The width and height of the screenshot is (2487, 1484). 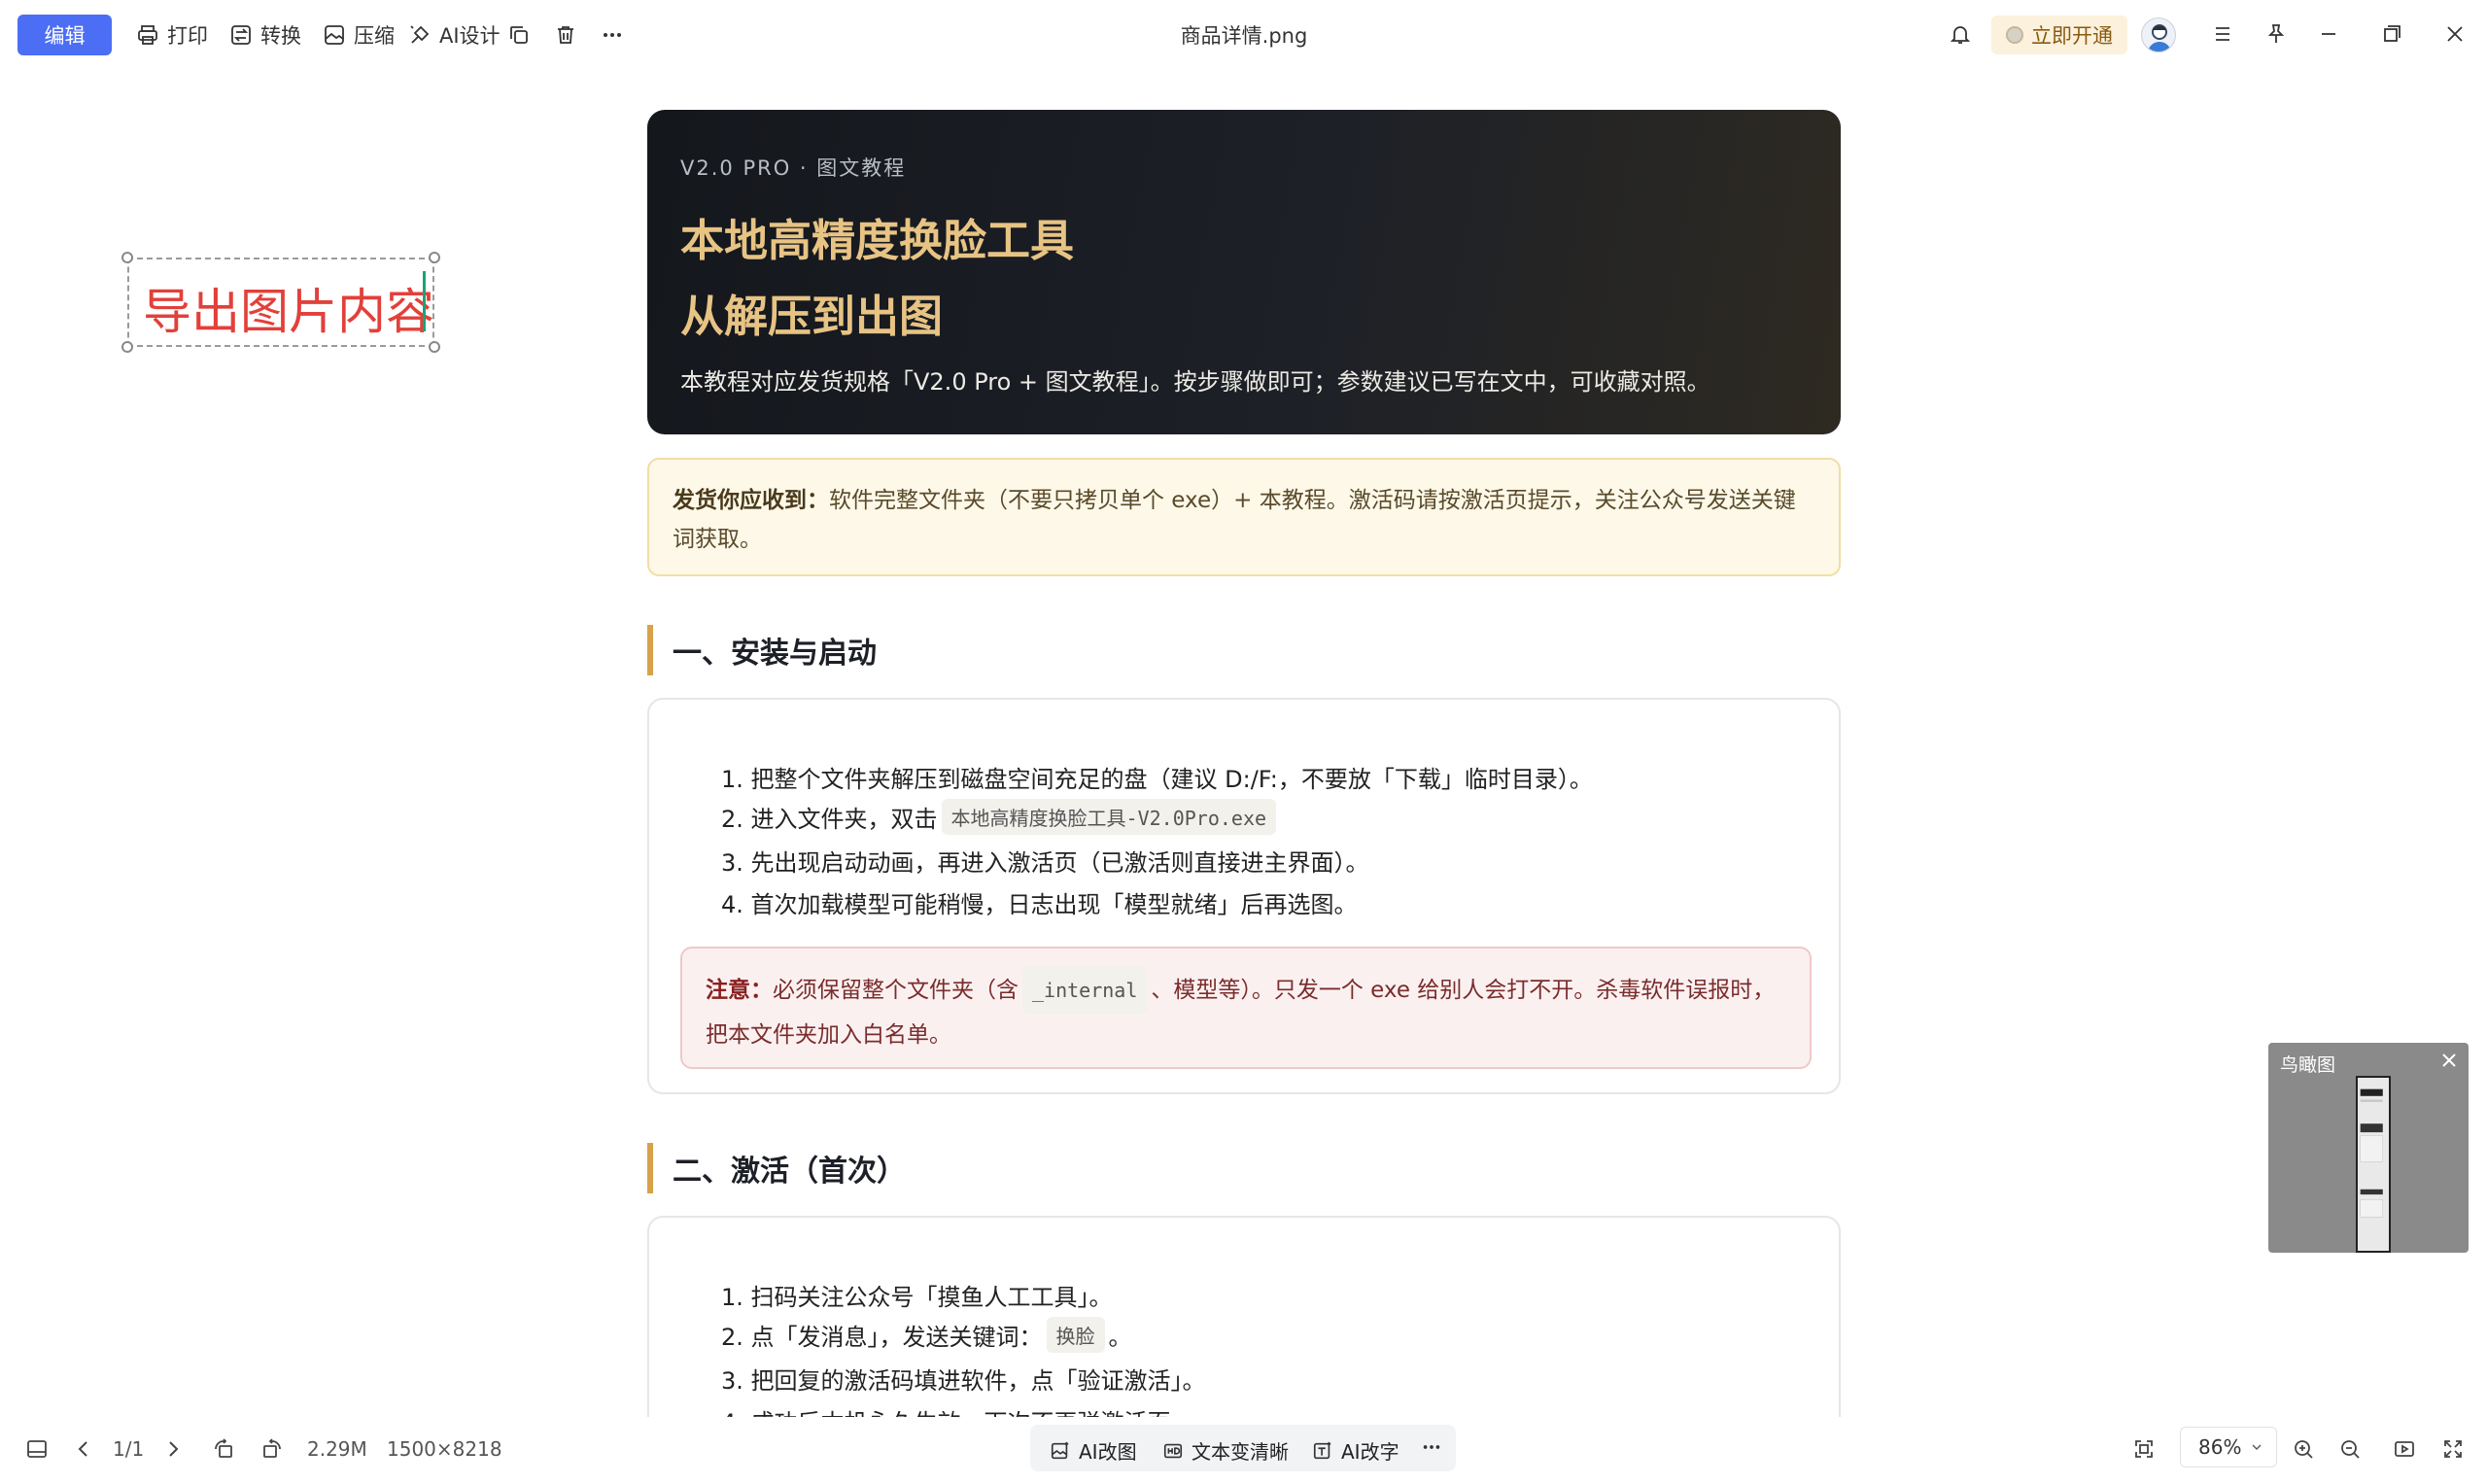 I want to click on hd-icon, so click(x=1173, y=1450).